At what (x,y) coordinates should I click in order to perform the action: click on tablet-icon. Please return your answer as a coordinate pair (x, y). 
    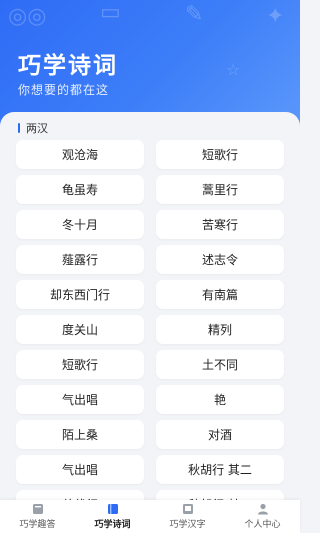
    Looking at the image, I should click on (187, 509).